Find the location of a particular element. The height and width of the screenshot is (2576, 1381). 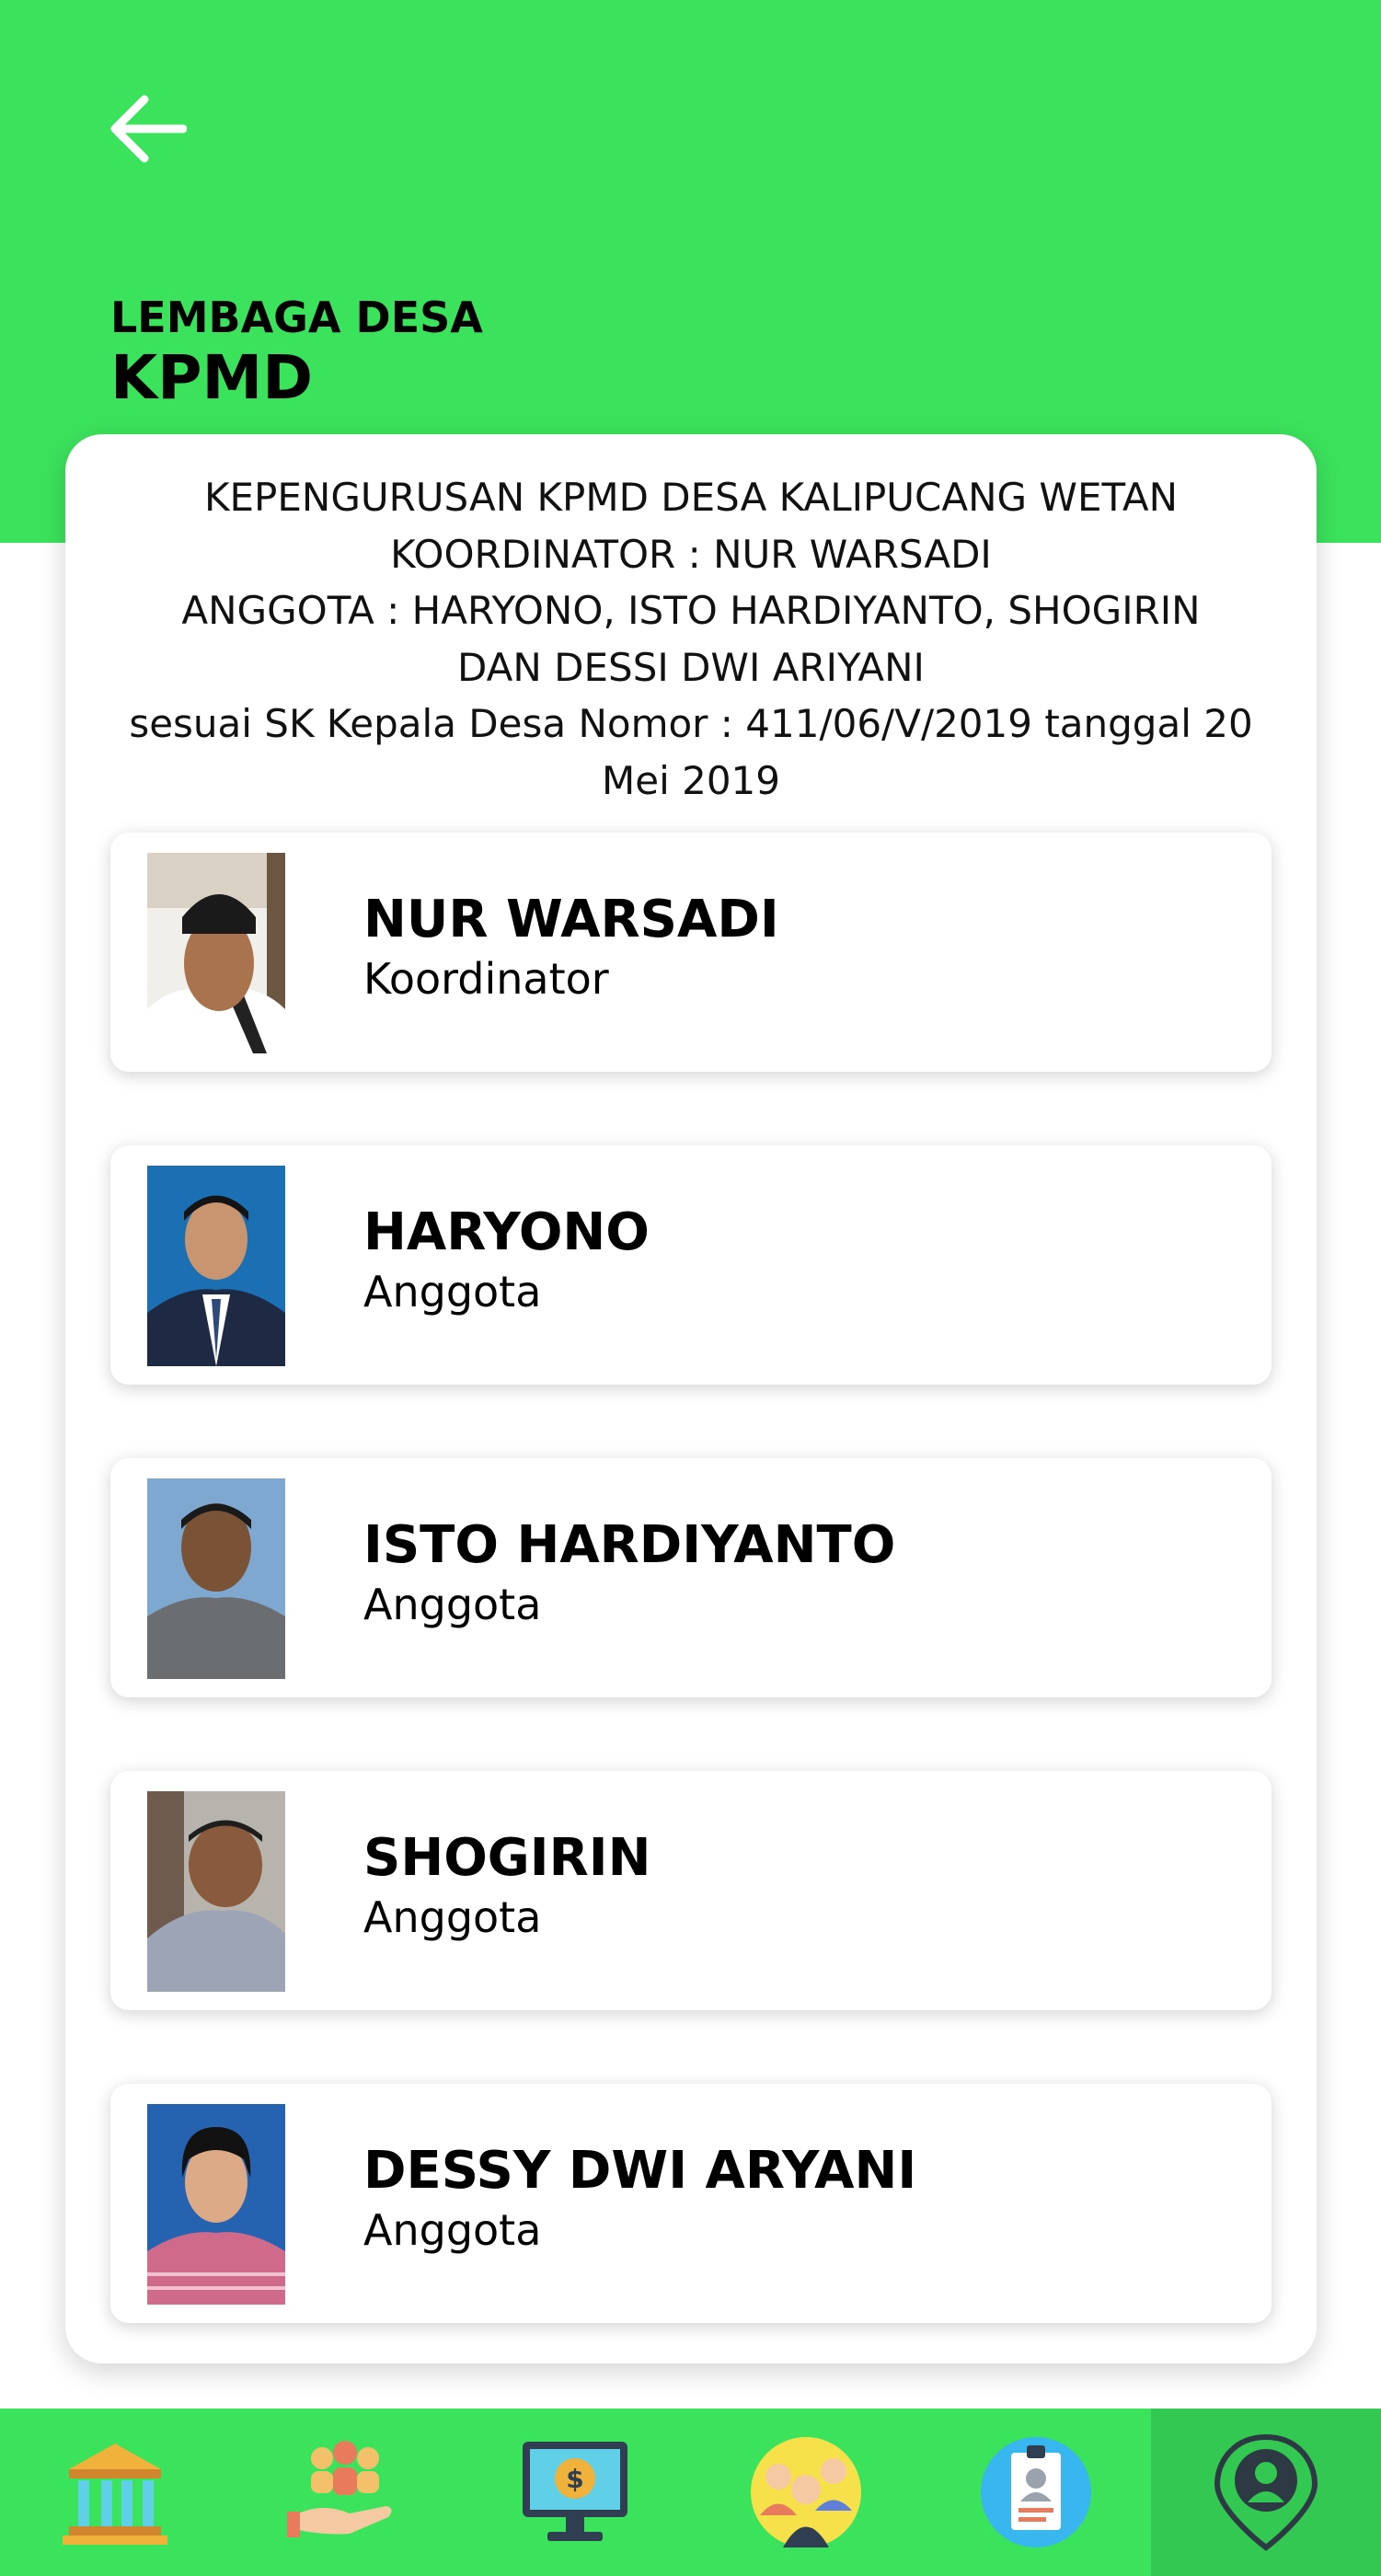

member-name: ISTO HARDIYANTO is located at coordinates (629, 1545).